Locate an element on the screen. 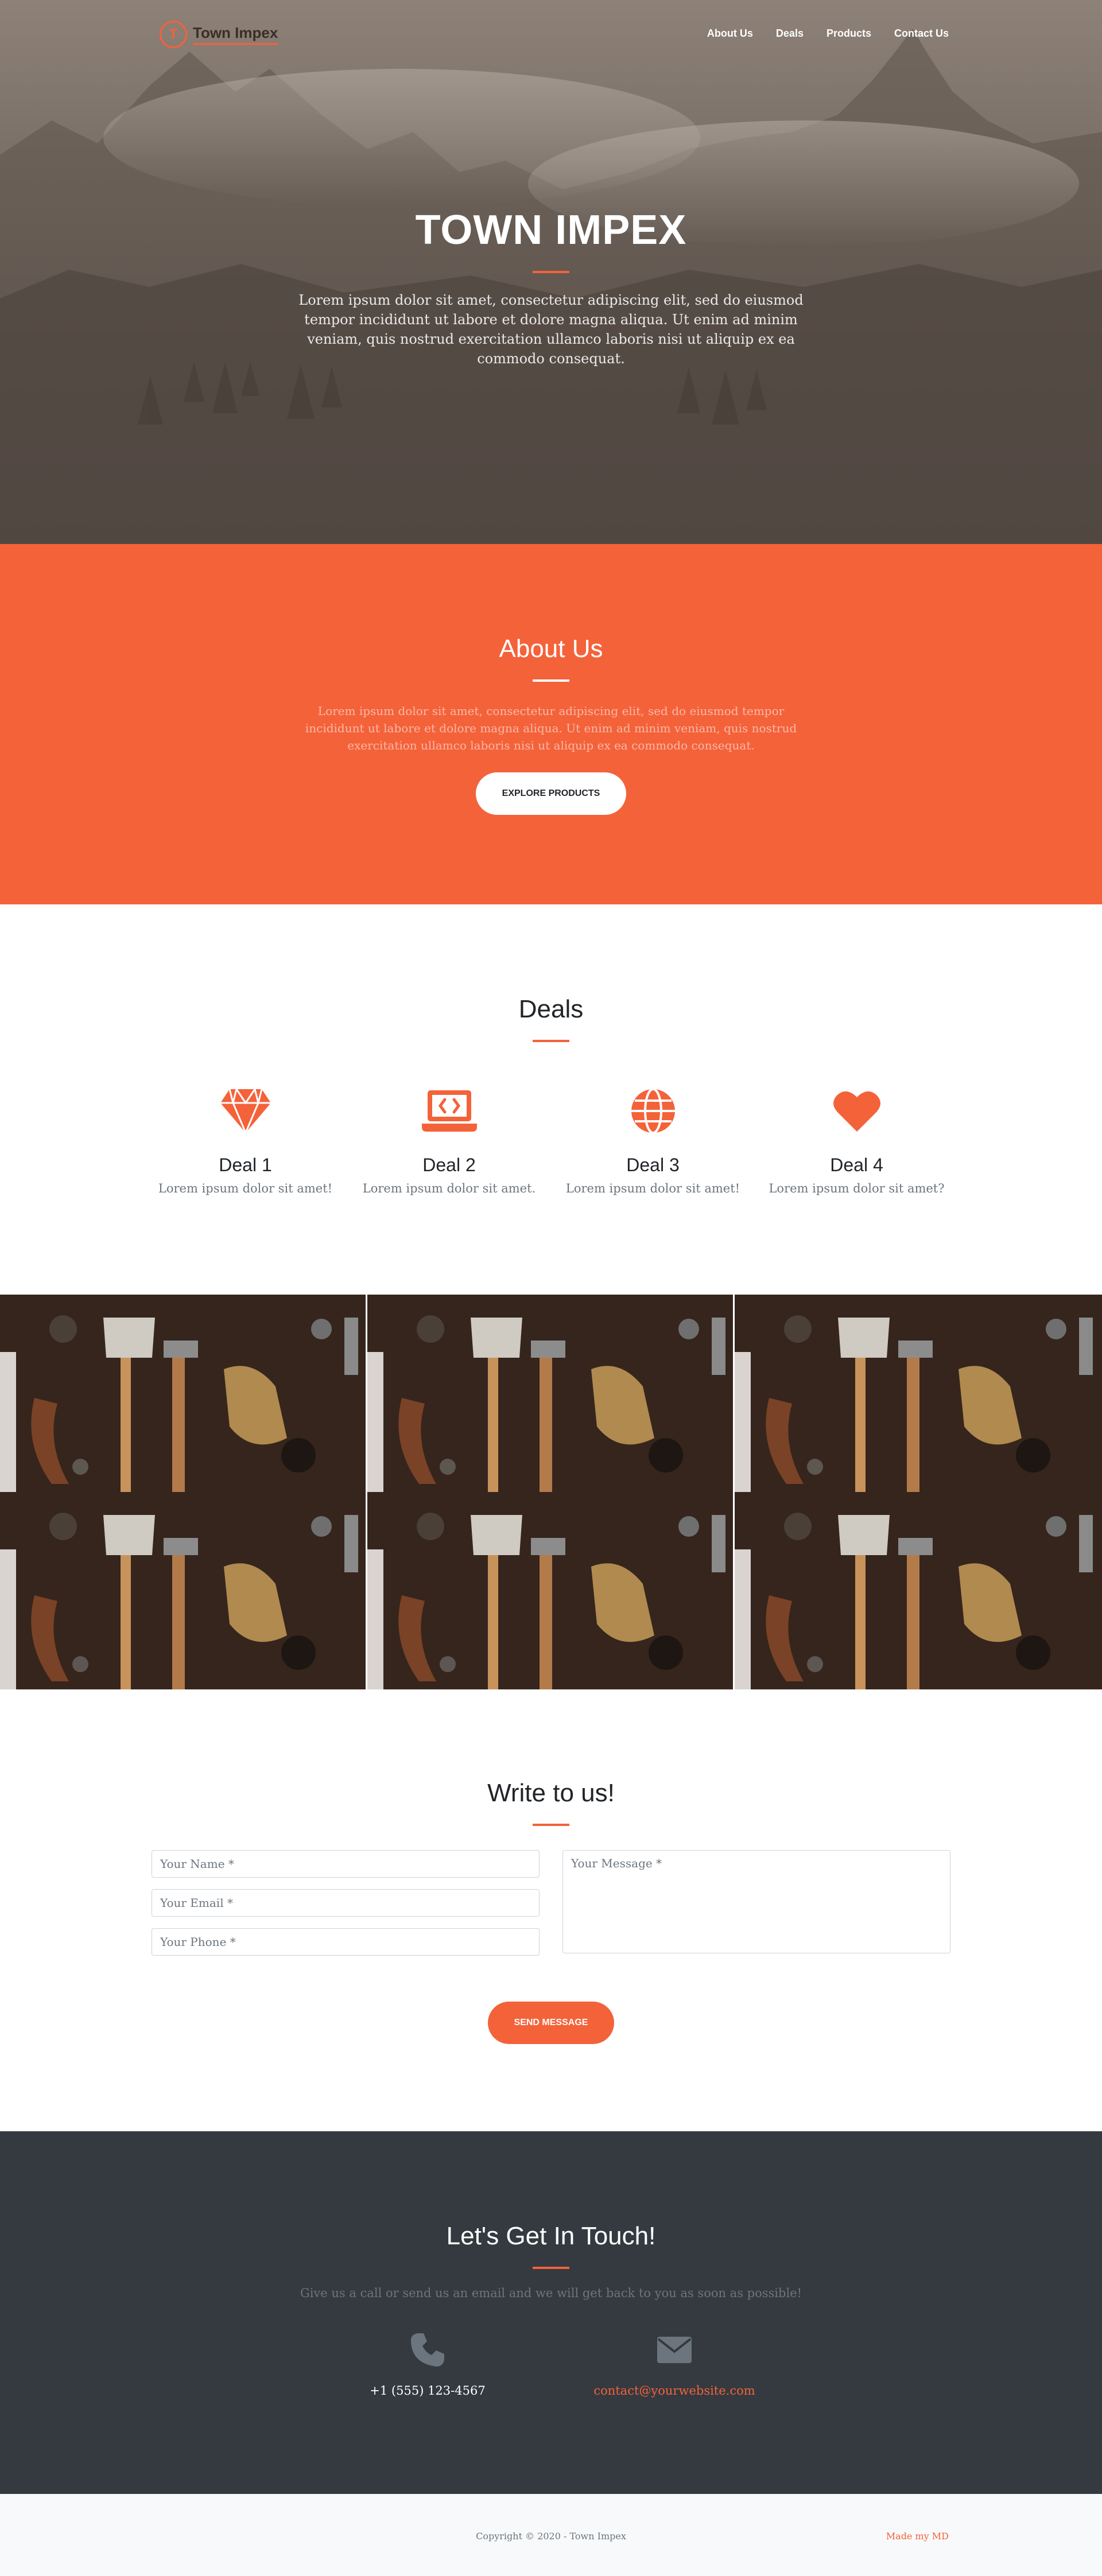 This screenshot has width=1102, height=2576. email-contact: contact@yourwebsite.com is located at coordinates (674, 2364).